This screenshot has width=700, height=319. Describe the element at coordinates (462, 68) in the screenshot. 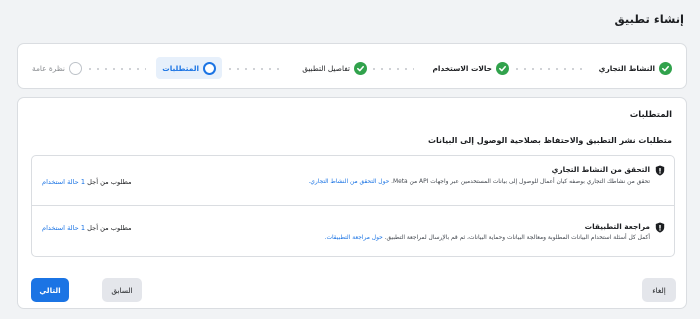

I see `step-label: حالات الاستخدام` at that location.